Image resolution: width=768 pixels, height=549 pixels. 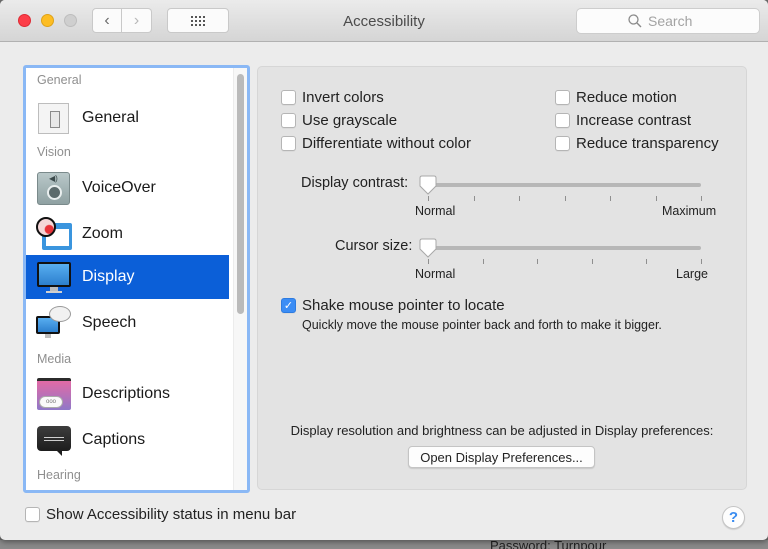 What do you see at coordinates (110, 117) in the screenshot?
I see `sidebar-item-label: General` at bounding box center [110, 117].